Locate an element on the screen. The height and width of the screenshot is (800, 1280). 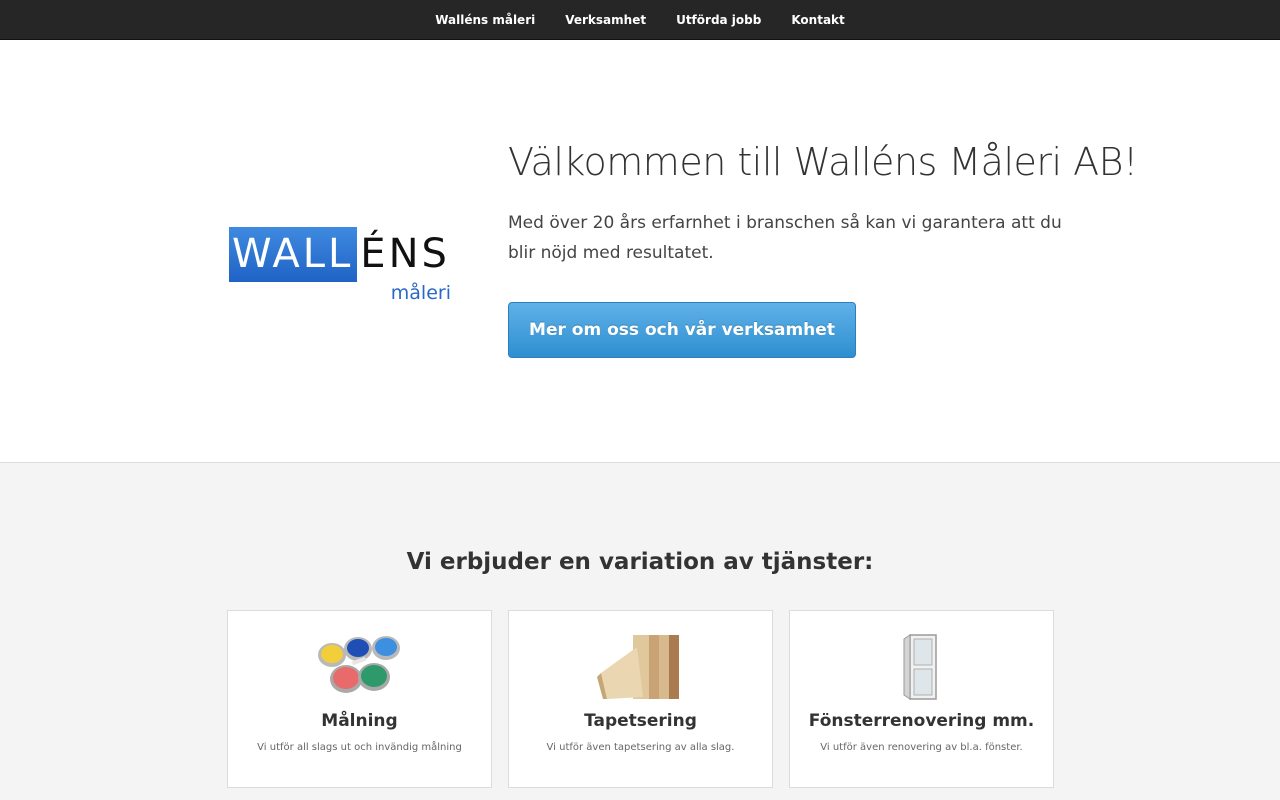
services-title: Vi erbjuder en variation av tjänster: is located at coordinates (640, 562).